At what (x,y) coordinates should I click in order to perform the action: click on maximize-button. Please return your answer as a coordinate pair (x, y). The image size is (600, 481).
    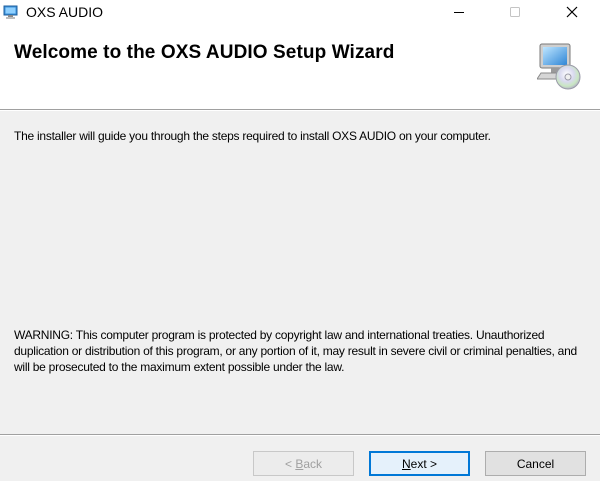
    Looking at the image, I should click on (515, 12).